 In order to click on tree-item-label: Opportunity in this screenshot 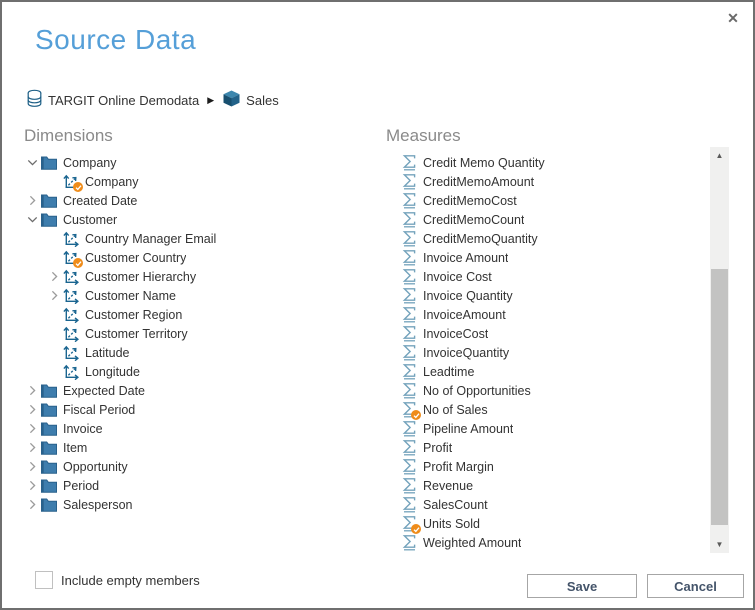, I will do `click(95, 466)`.